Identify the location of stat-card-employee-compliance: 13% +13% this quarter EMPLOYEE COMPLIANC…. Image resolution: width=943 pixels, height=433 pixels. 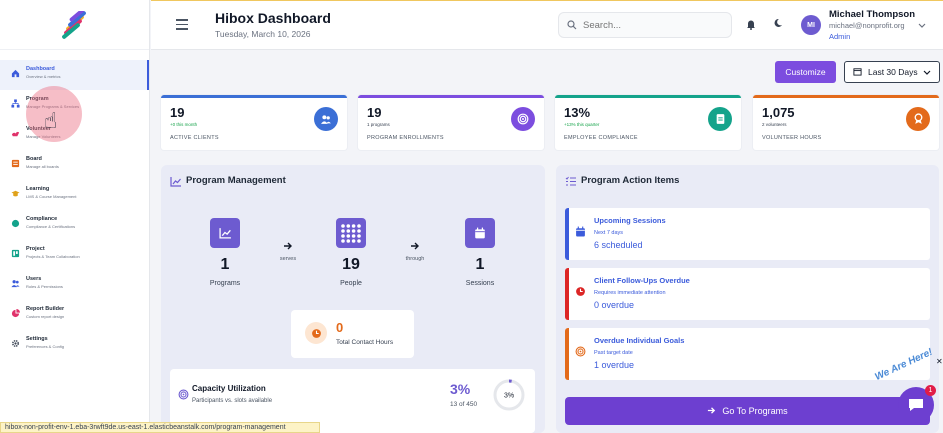
(648, 122).